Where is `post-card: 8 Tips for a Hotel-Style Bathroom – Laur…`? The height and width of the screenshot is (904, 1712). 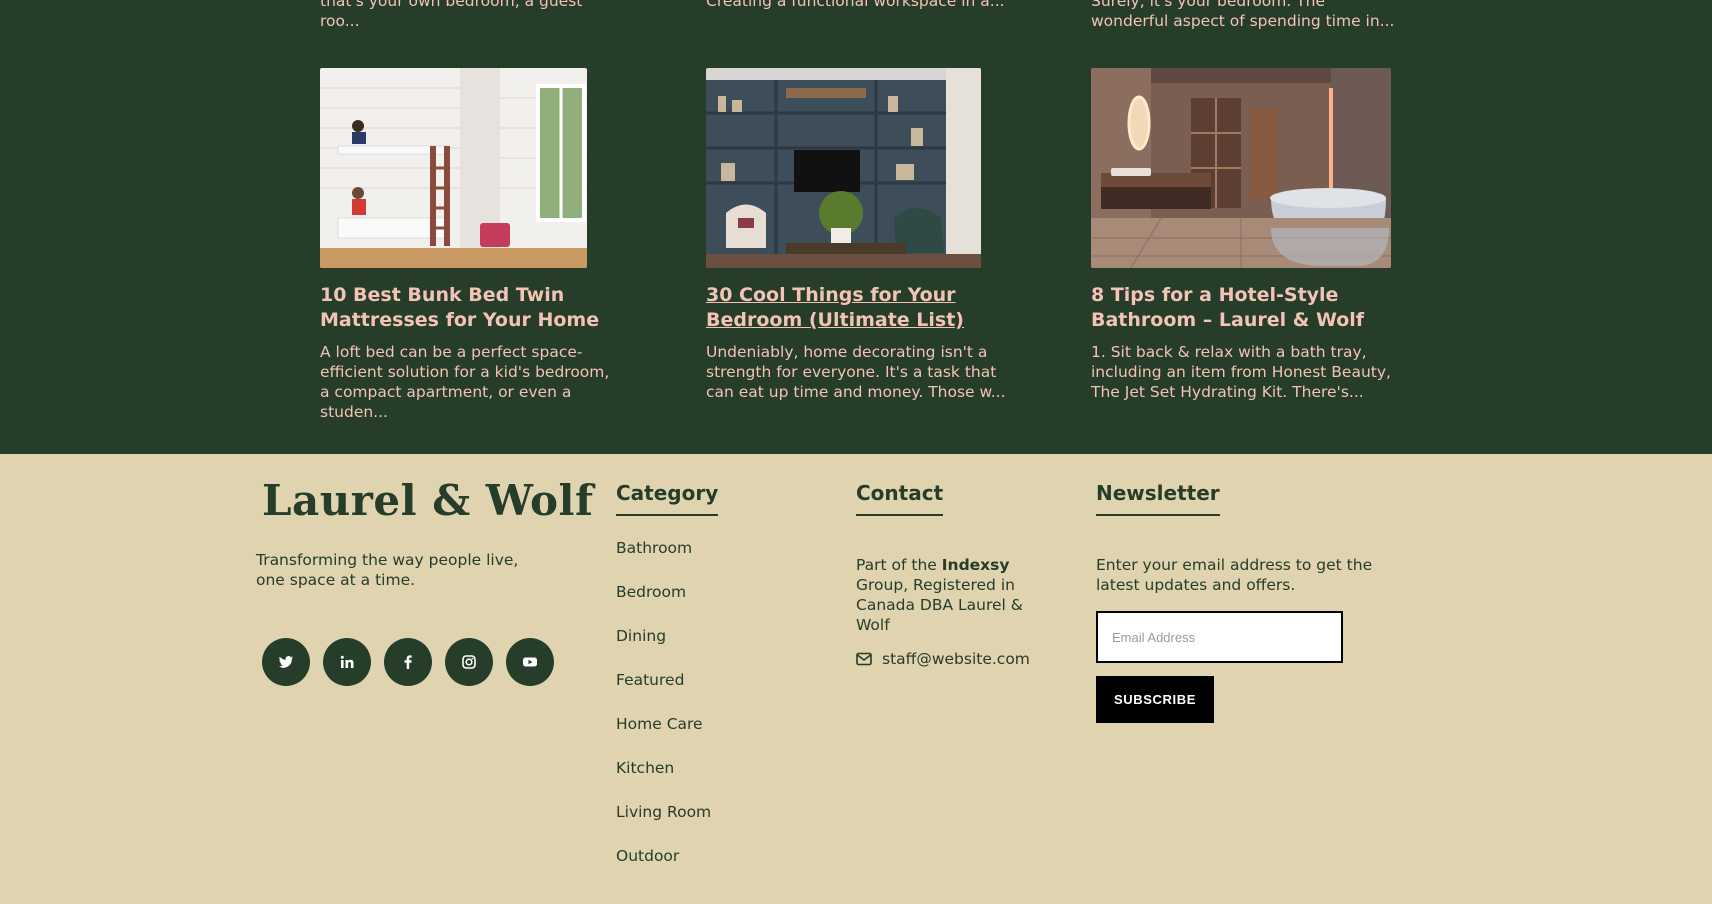
post-card: 8 Tips for a Hotel-Style Bathroom – Laur… is located at coordinates (1241, 235).